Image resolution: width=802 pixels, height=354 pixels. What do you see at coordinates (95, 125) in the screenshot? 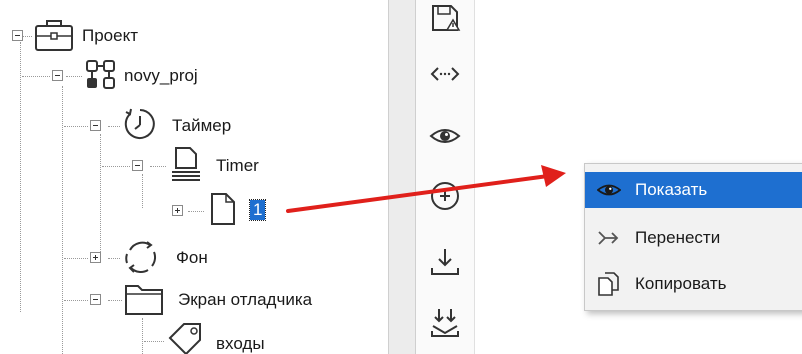
I see `collapse-toggle-timer-group` at bounding box center [95, 125].